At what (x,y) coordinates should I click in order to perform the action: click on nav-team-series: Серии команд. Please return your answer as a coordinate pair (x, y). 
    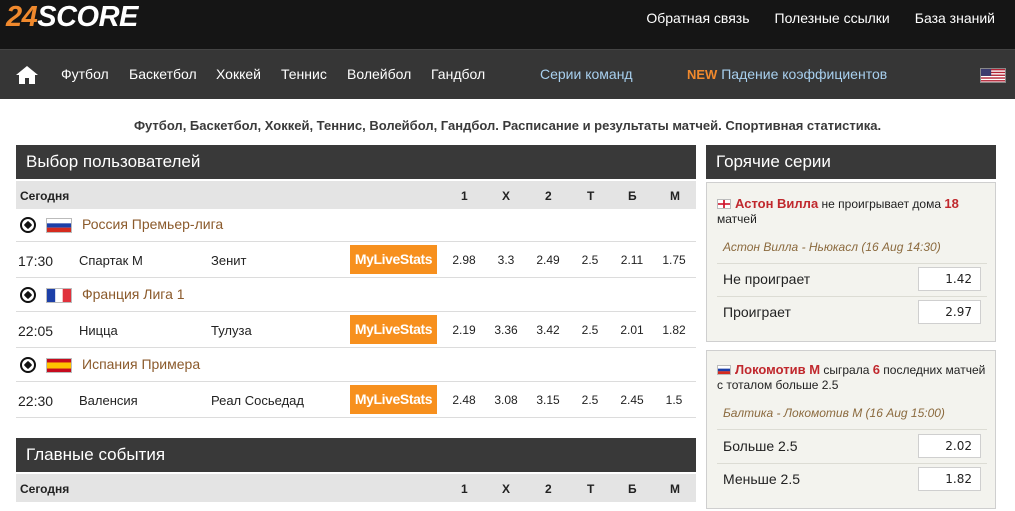
    Looking at the image, I should click on (586, 74).